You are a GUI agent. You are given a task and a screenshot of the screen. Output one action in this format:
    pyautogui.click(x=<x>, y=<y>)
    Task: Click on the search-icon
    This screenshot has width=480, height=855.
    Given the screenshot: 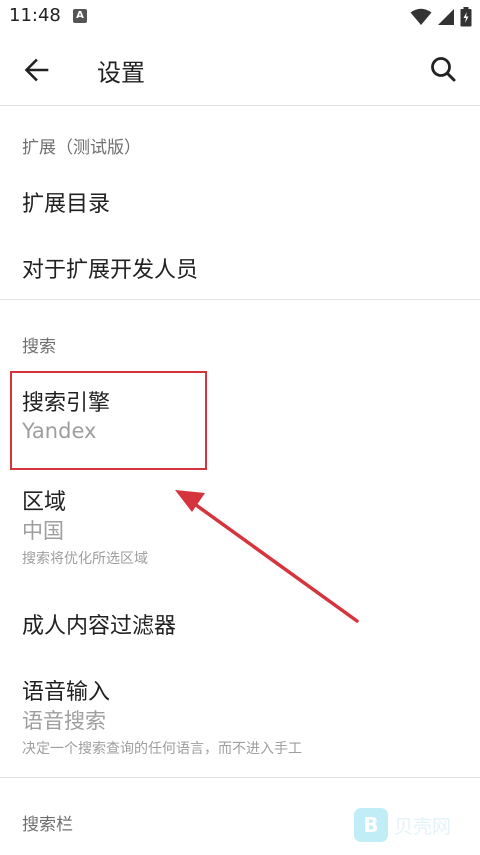 What is the action you would take?
    pyautogui.click(x=443, y=69)
    